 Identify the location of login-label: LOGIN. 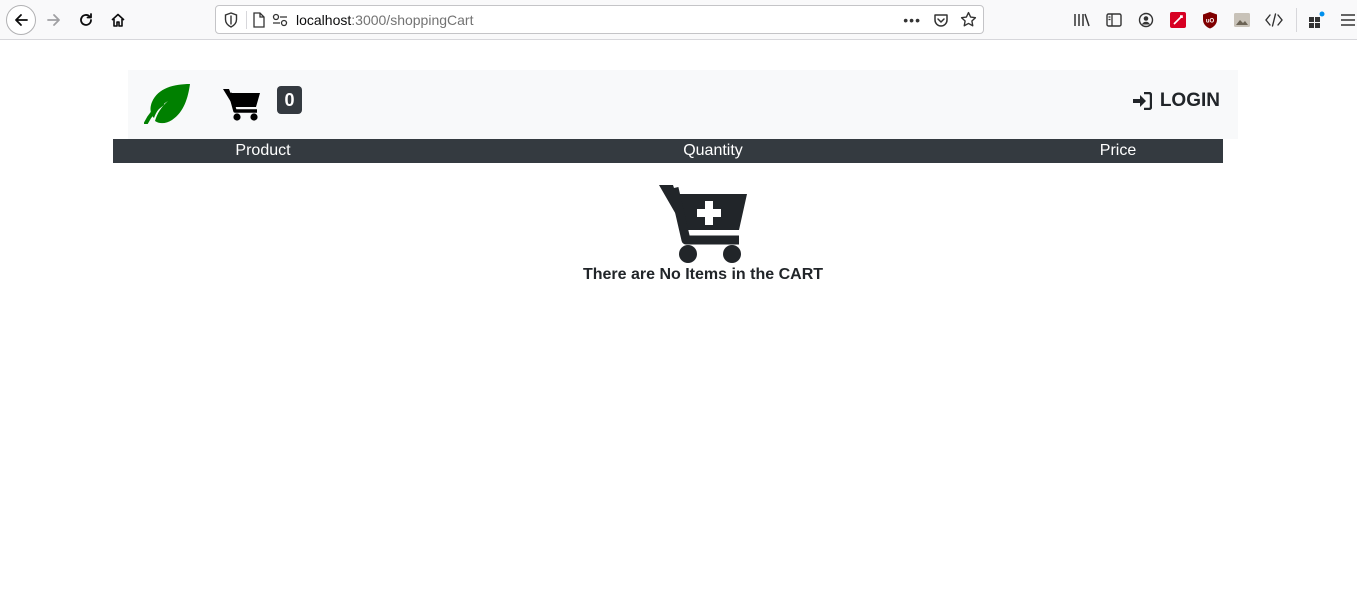
(1189, 100).